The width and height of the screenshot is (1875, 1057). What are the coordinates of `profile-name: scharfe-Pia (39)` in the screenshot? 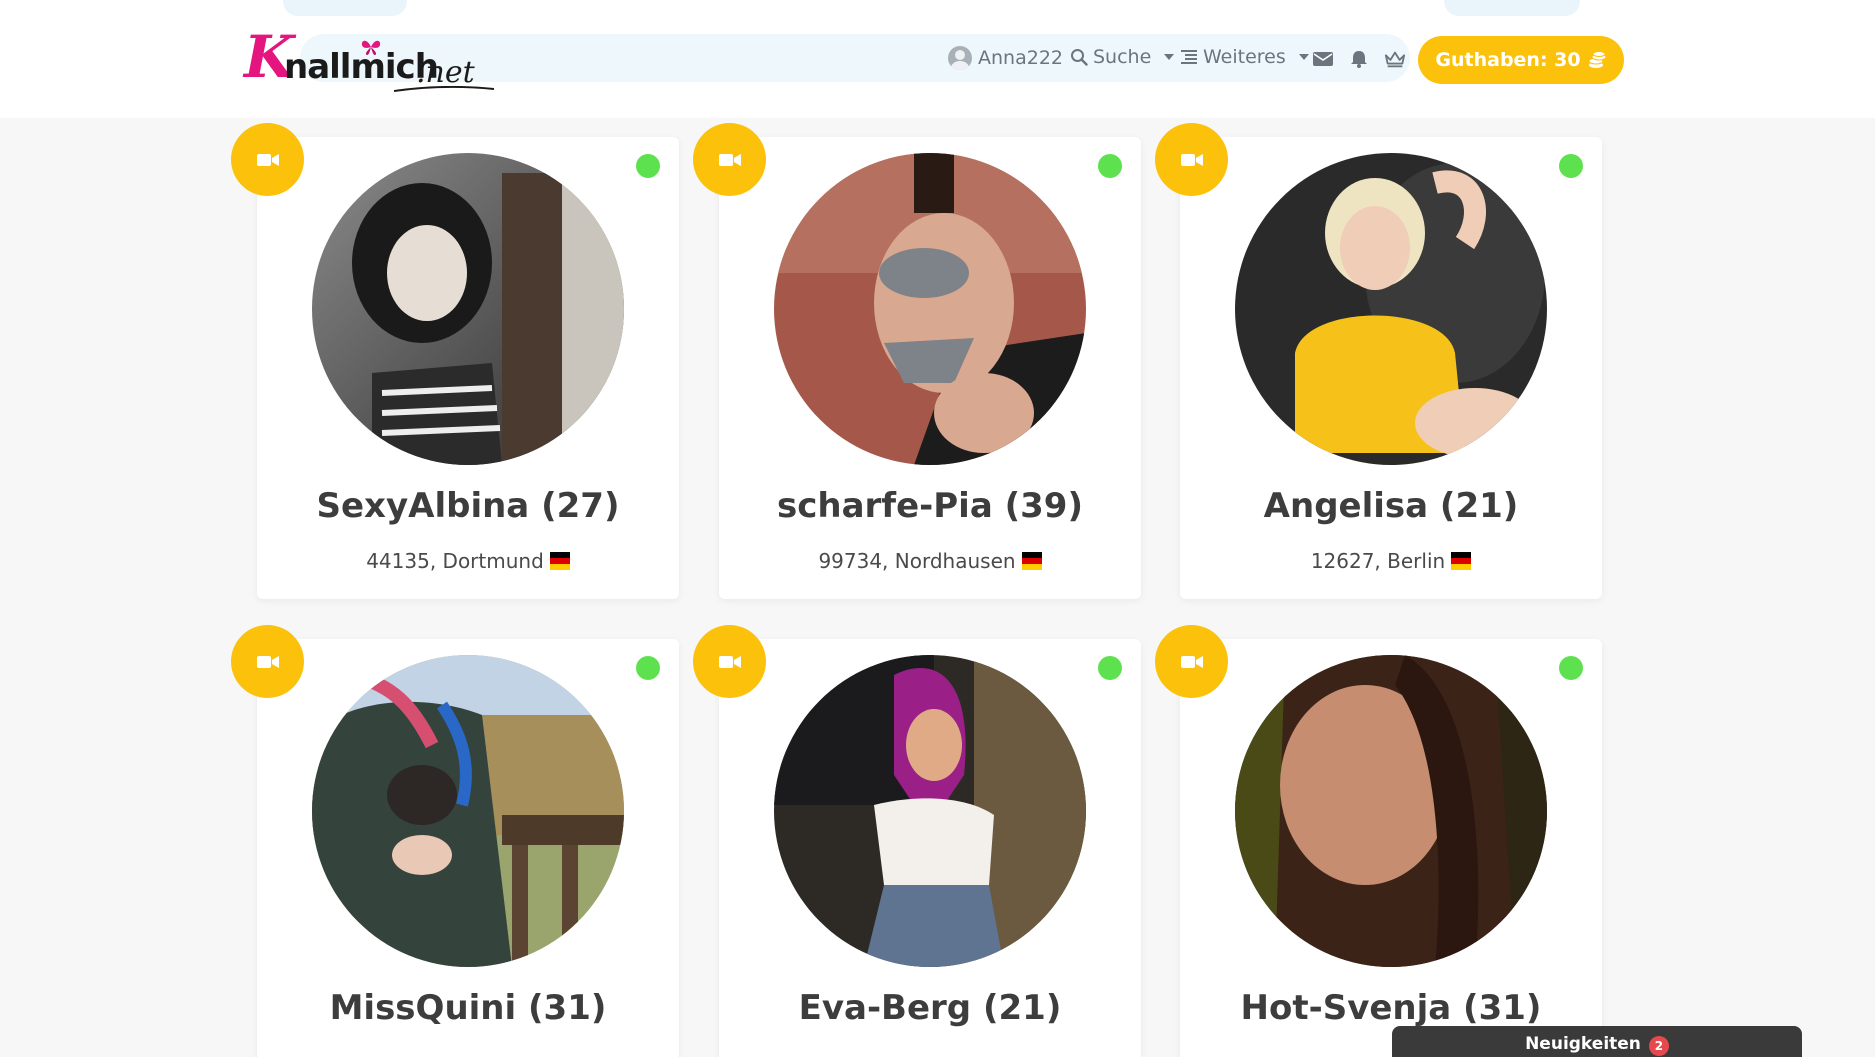 It's located at (930, 506).